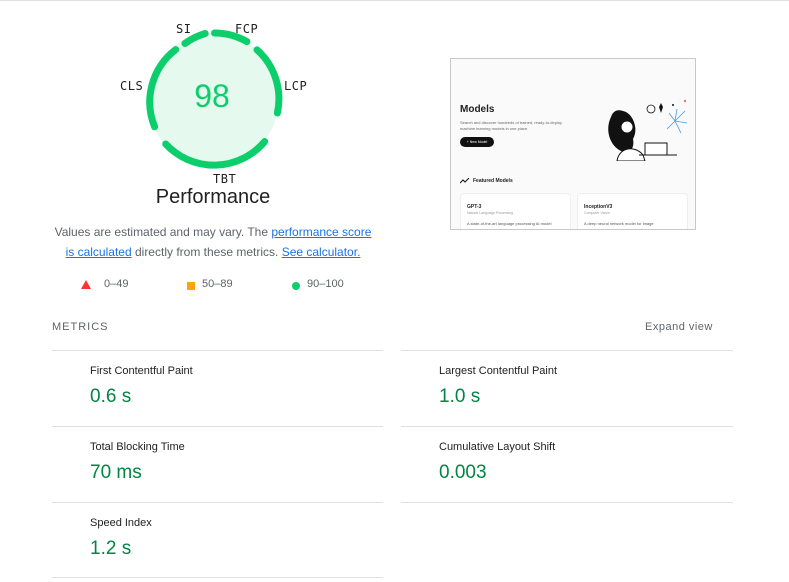 This screenshot has height=582, width=789. What do you see at coordinates (460, 396) in the screenshot?
I see `metric-value-lcp: 1.0 s` at bounding box center [460, 396].